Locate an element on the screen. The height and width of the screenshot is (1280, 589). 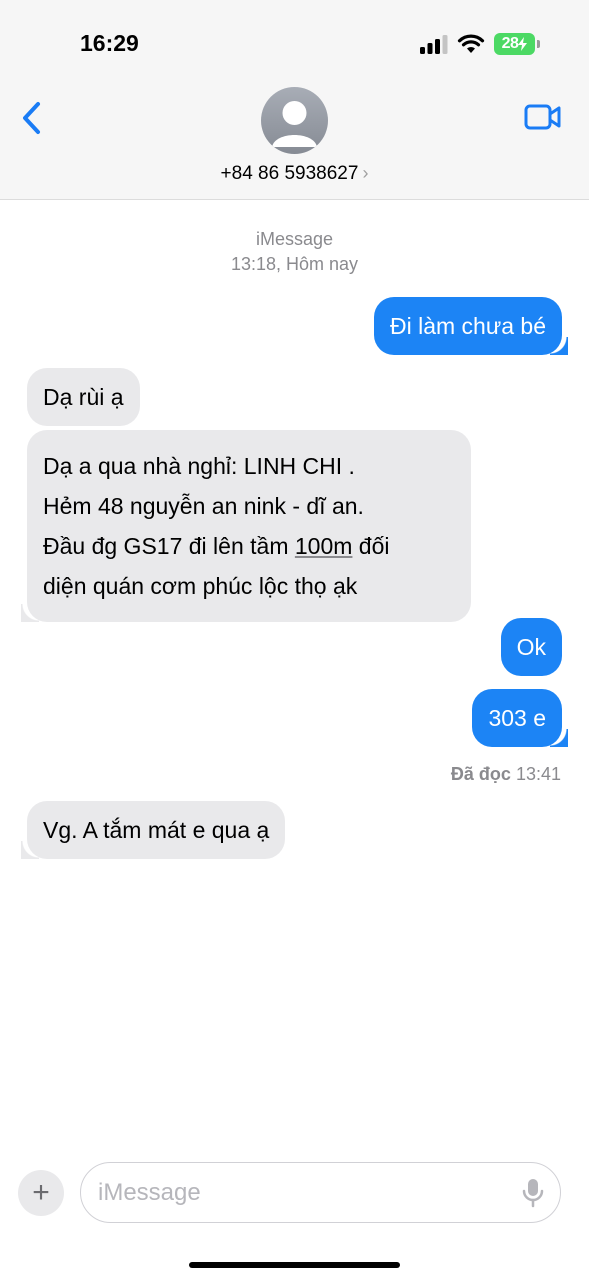
message-line: diện quán cơm phúc lộc thọ ạk is located at coordinates (200, 586).